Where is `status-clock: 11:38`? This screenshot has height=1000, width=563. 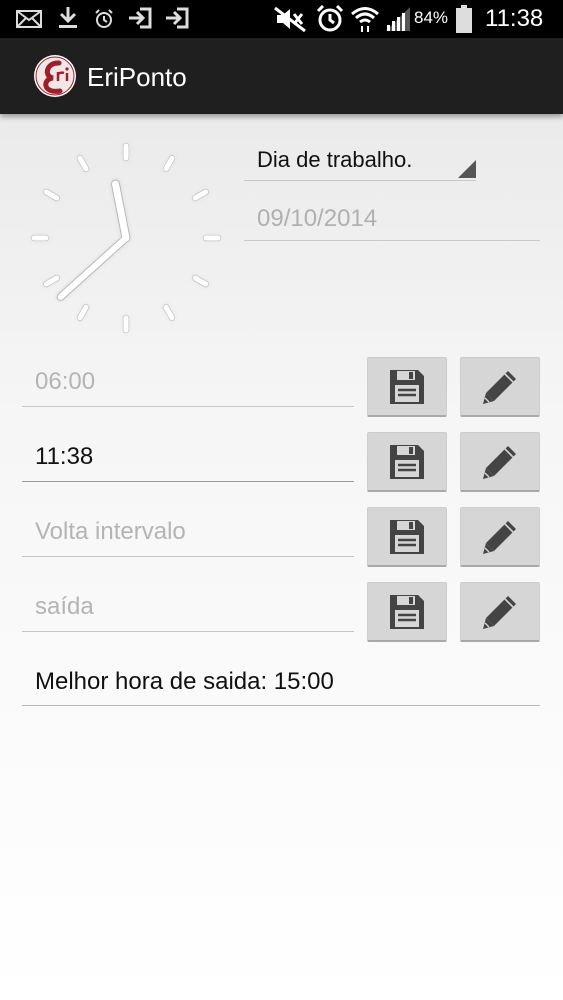 status-clock: 11:38 is located at coordinates (514, 18).